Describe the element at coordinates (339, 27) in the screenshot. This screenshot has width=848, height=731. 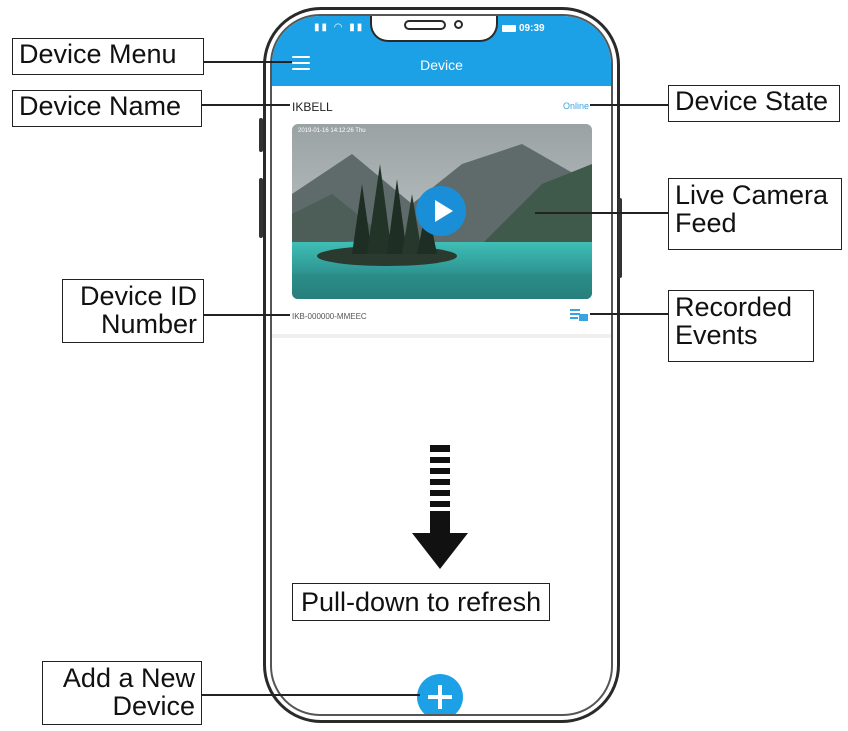
I see `signal-wifi-icons: ▮▮ ◠ ▮▮` at that location.